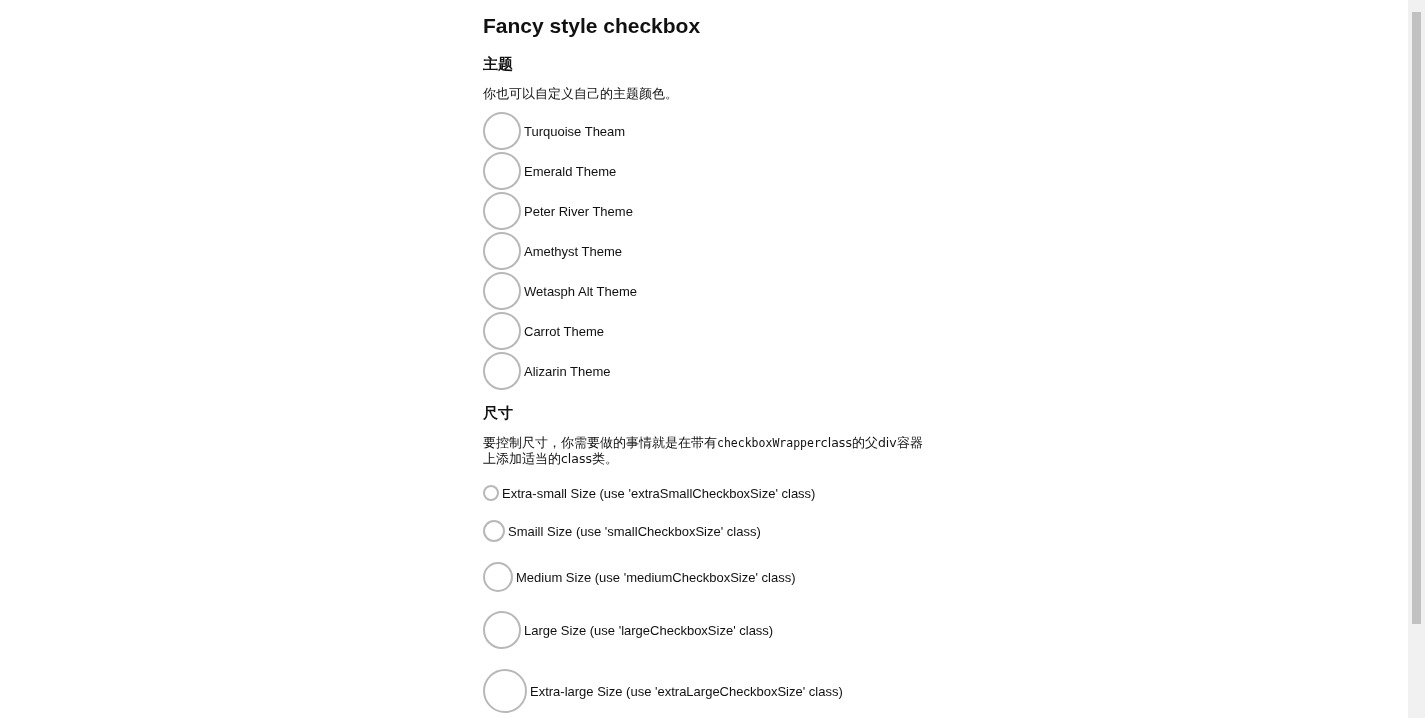 The height and width of the screenshot is (718, 1425). Describe the element at coordinates (498, 64) in the screenshot. I see `section-heading: 主题` at that location.